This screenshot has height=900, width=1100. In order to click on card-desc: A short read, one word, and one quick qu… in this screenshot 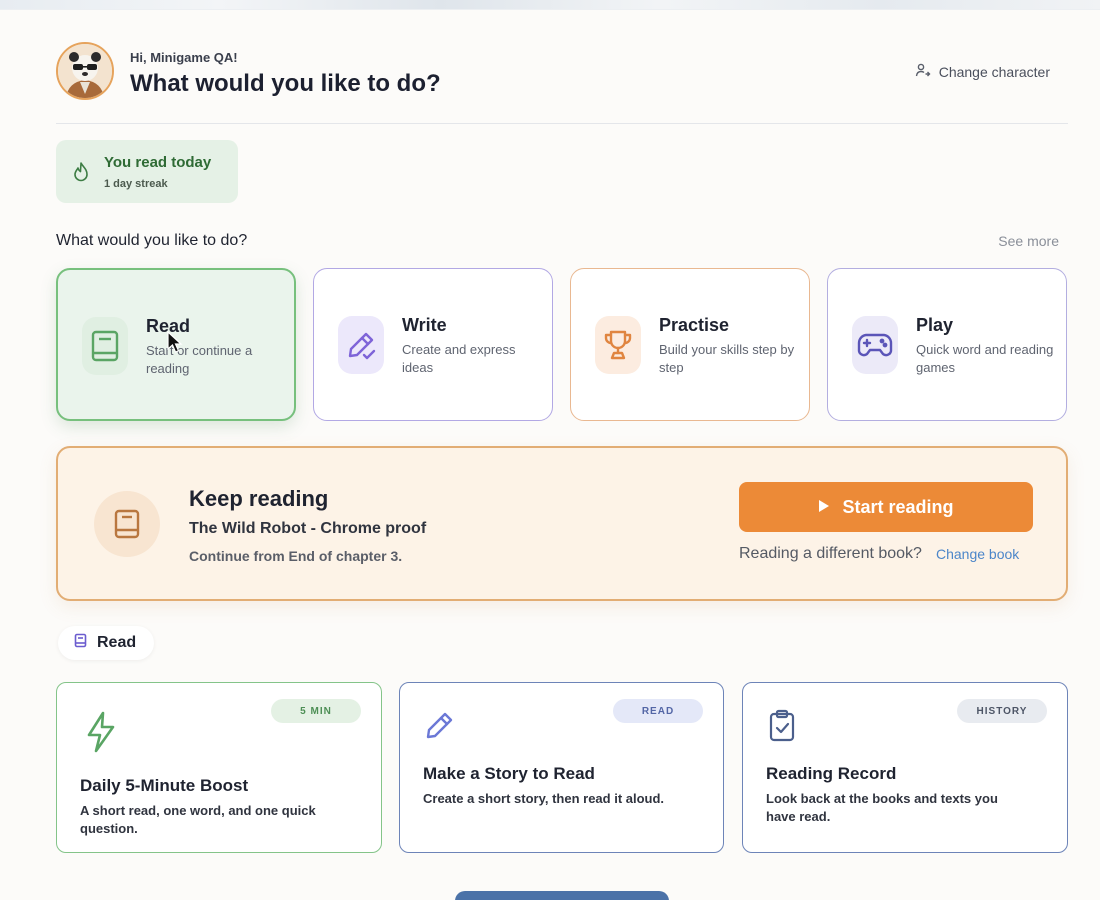, I will do `click(198, 819)`.